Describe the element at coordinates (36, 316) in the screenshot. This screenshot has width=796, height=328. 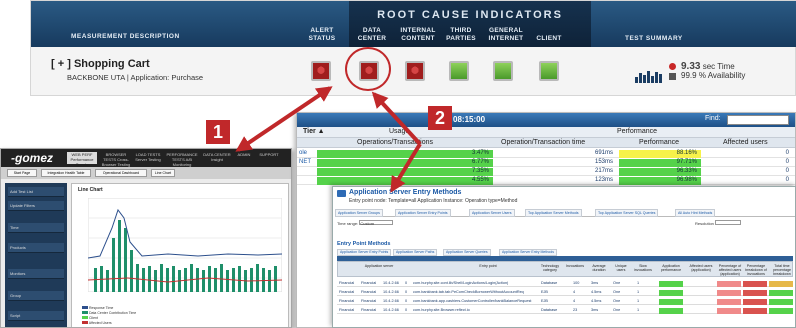
I see `sidebar-item-script: Script` at that location.